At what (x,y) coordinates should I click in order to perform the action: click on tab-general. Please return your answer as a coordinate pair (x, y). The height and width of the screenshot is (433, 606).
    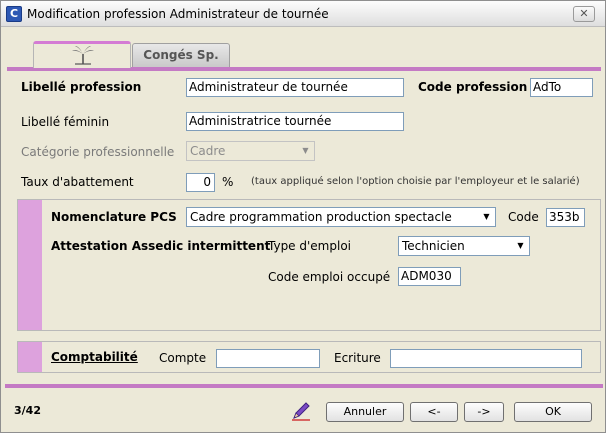
    Looking at the image, I should click on (82, 54).